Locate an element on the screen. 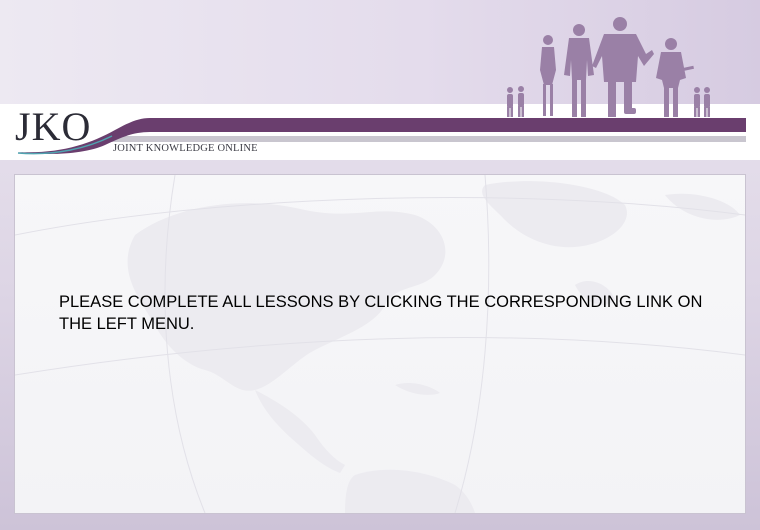  people-silhouettes-icon is located at coordinates (608, 67).